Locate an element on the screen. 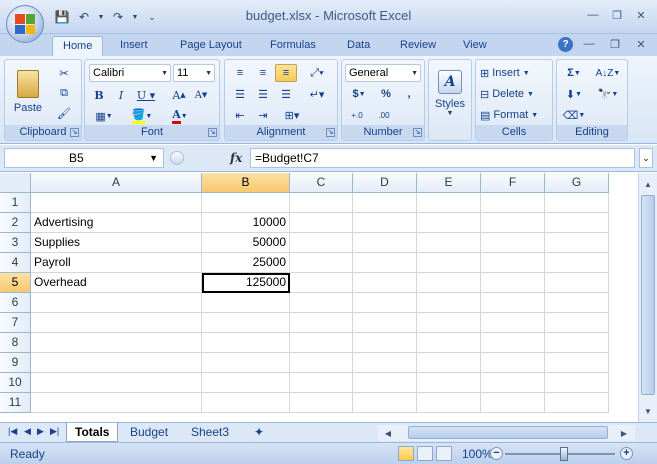  comma-button: , is located at coordinates (409, 94).